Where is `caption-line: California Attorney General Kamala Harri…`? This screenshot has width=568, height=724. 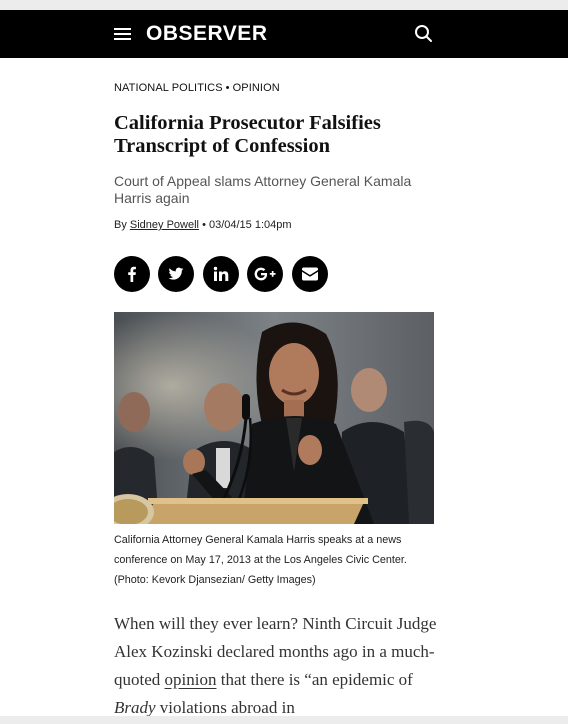 caption-line: California Attorney General Kamala Harri… is located at coordinates (258, 540).